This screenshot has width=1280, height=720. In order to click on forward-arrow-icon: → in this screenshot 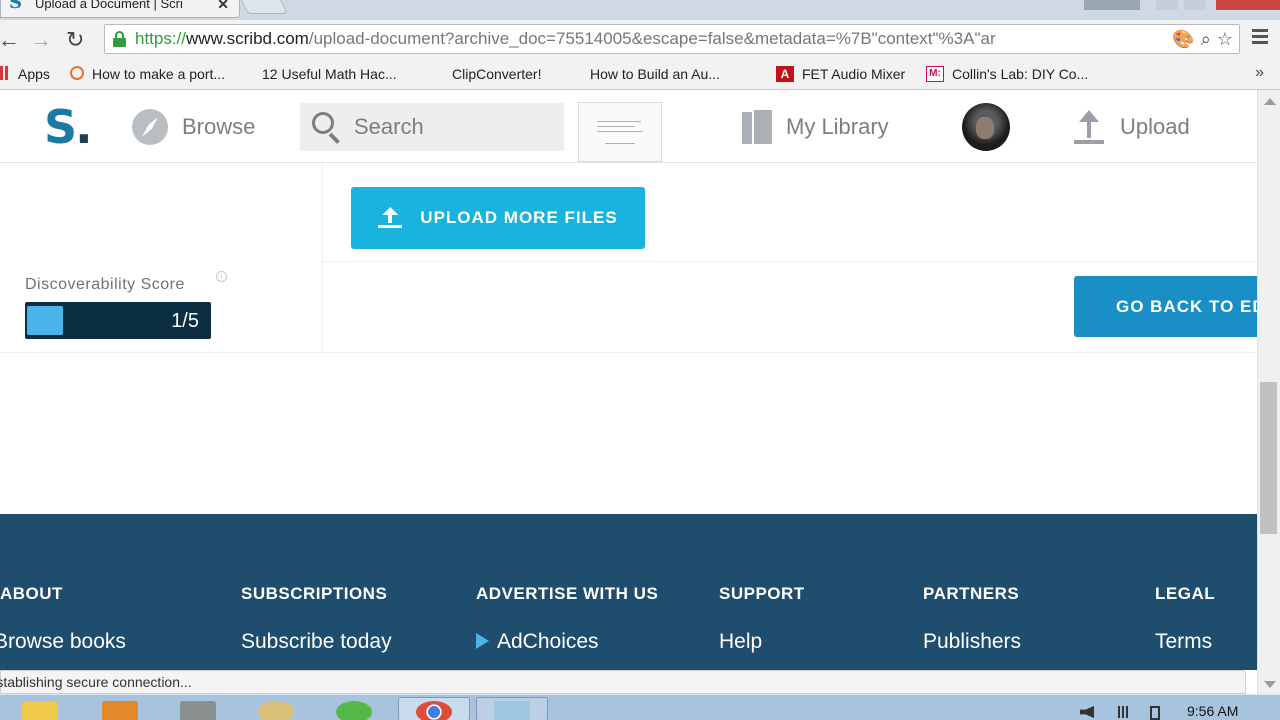, I will do `click(41, 40)`.